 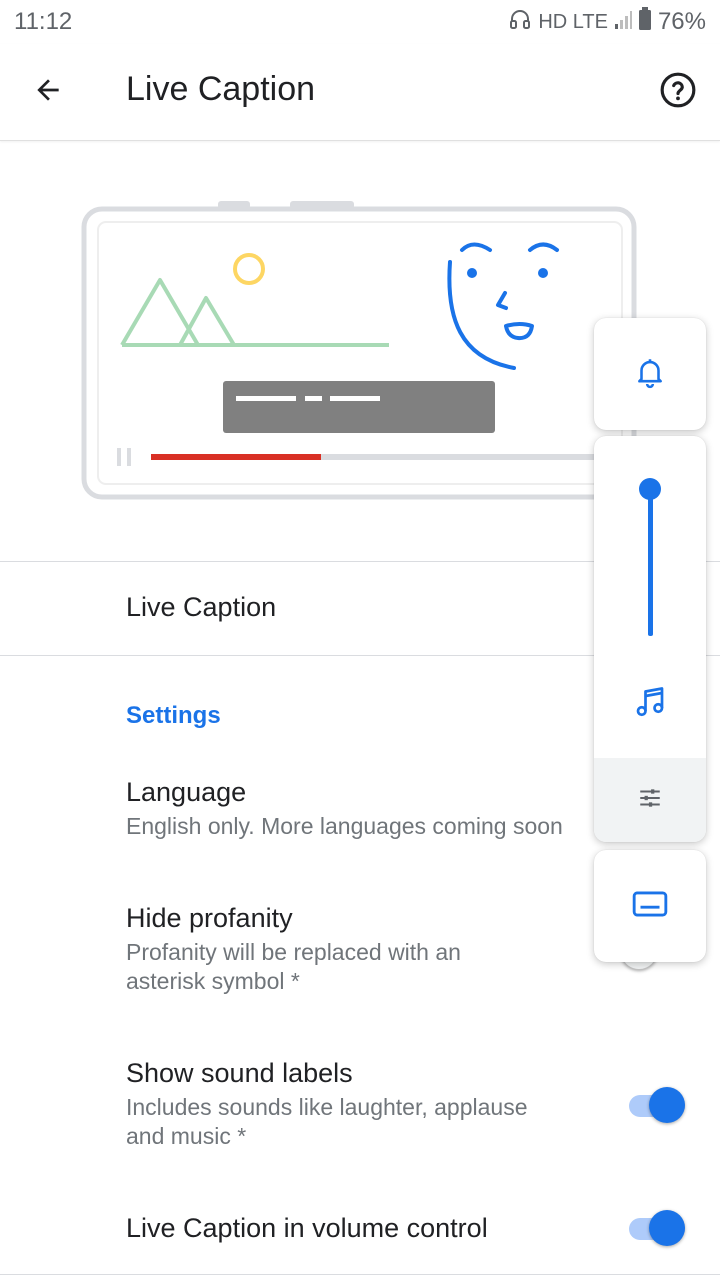 I want to click on help-circle-icon, so click(x=678, y=92).